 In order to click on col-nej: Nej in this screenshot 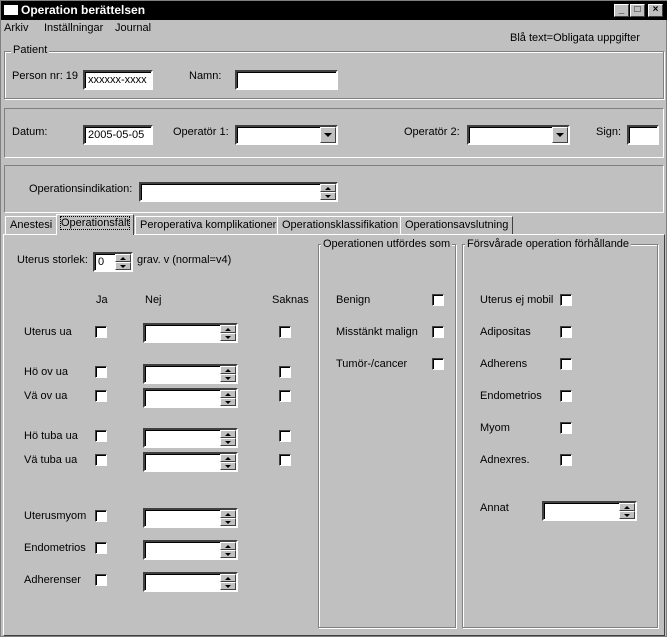, I will do `click(153, 300)`.